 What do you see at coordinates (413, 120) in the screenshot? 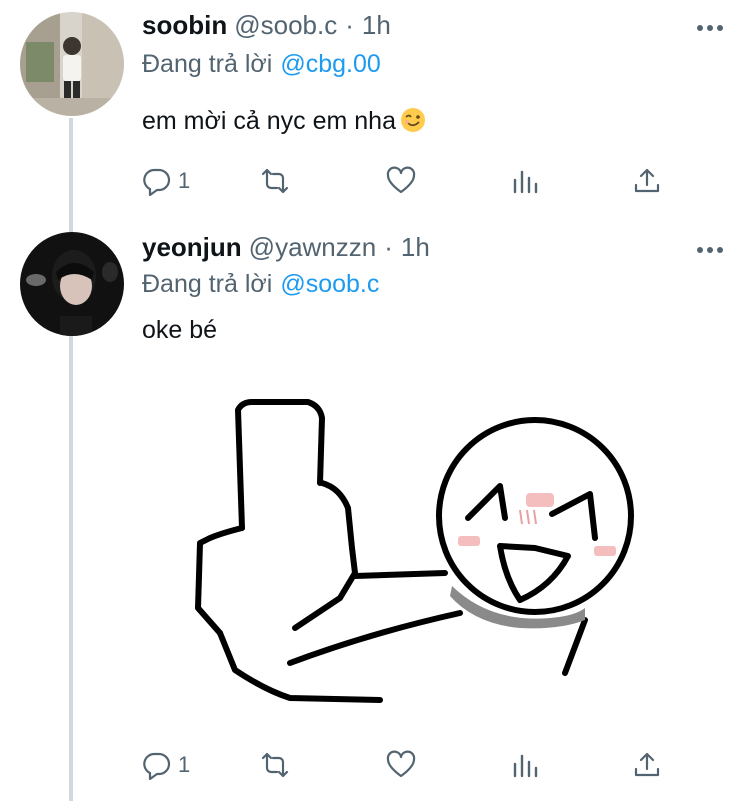
I see `winking-face-emoji-icon` at bounding box center [413, 120].